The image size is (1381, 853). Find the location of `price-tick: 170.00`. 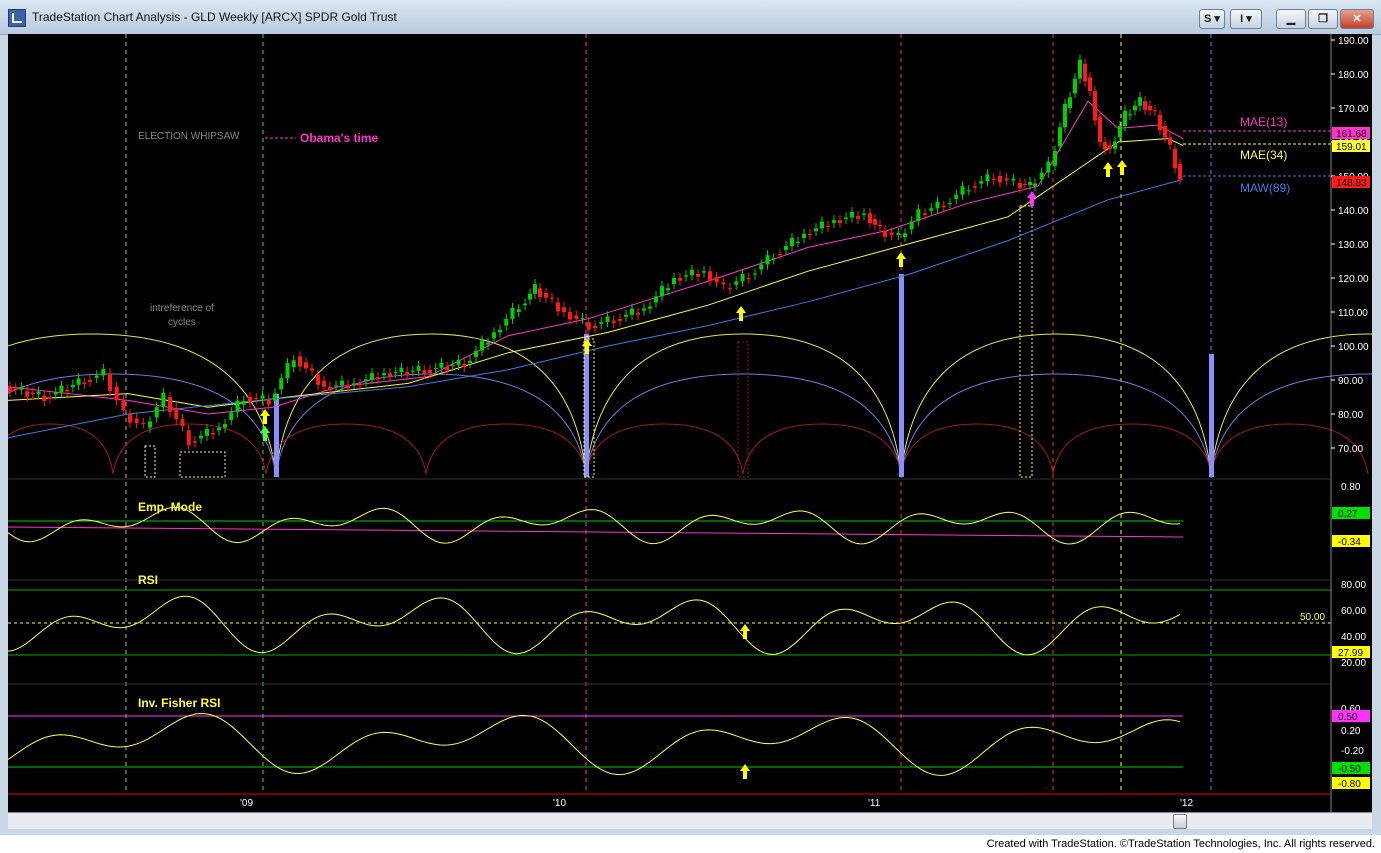

price-tick: 170.00 is located at coordinates (1353, 109).